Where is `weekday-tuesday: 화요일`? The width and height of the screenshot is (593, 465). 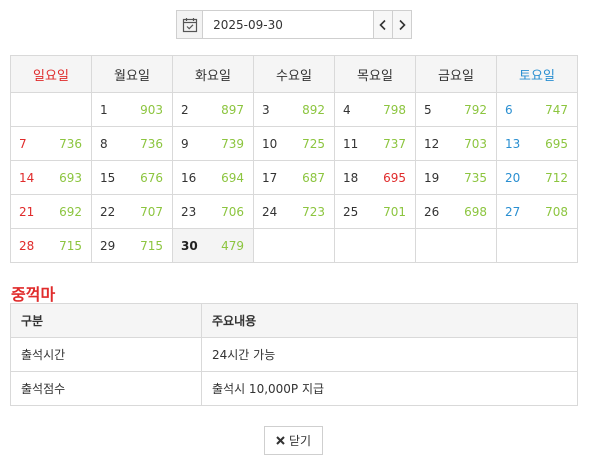 weekday-tuesday: 화요일 is located at coordinates (213, 74).